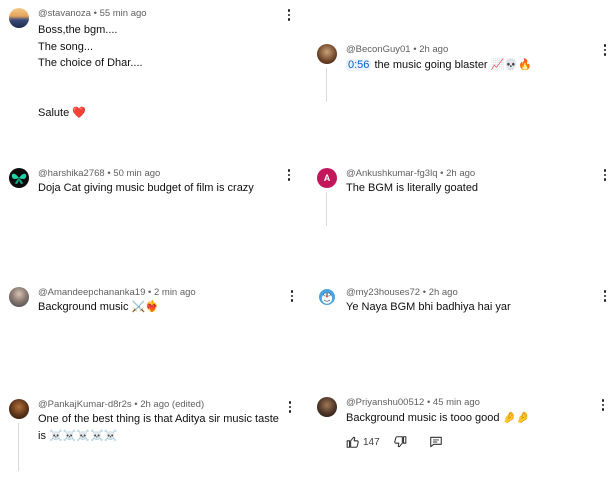 Image resolution: width=616 pixels, height=483 pixels. Describe the element at coordinates (91, 292) in the screenshot. I see `comment-author: @Amandeepchananka19` at that location.